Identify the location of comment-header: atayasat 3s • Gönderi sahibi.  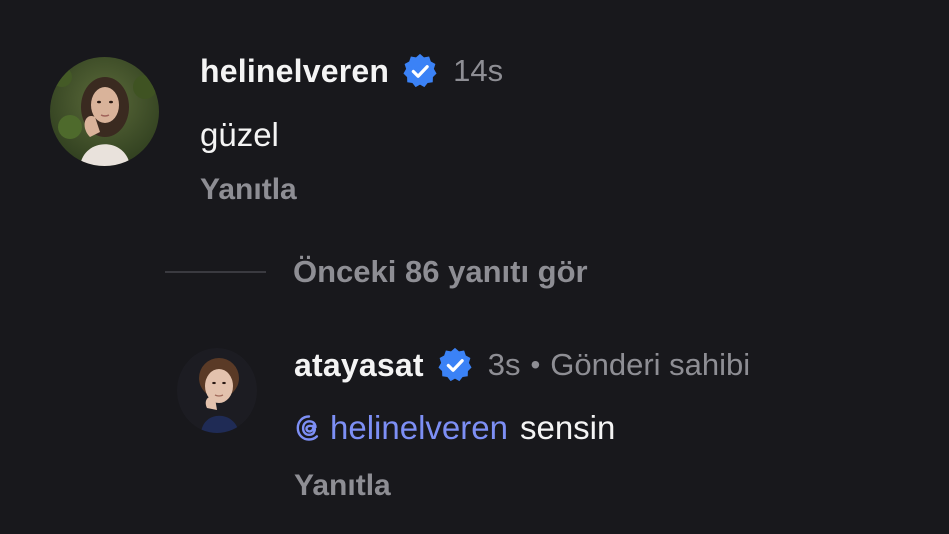
(522, 365).